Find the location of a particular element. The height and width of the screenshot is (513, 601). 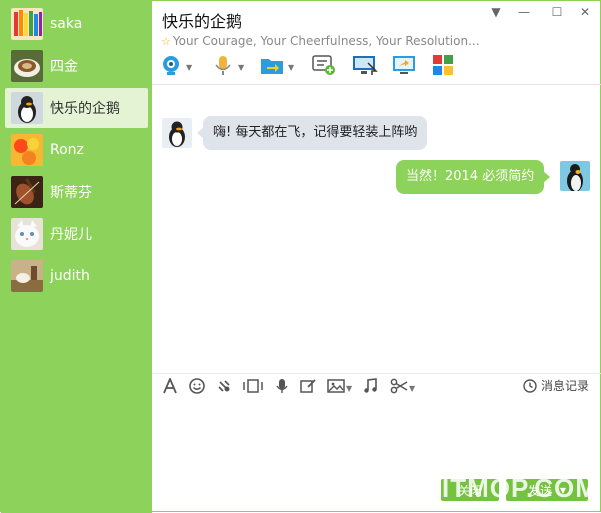

apps-grid-icon is located at coordinates (443, 67).